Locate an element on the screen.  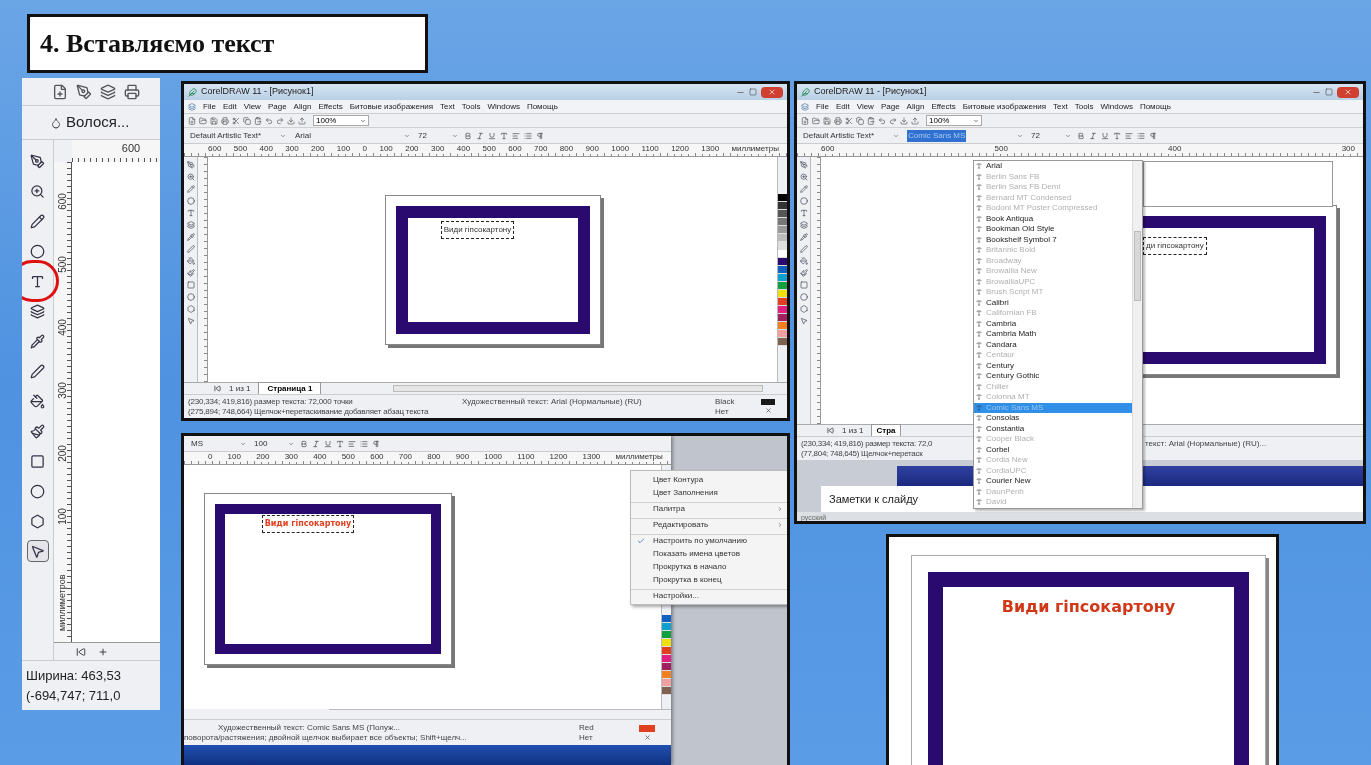
ruler-unit: миллиметров is located at coordinates (61, 603).